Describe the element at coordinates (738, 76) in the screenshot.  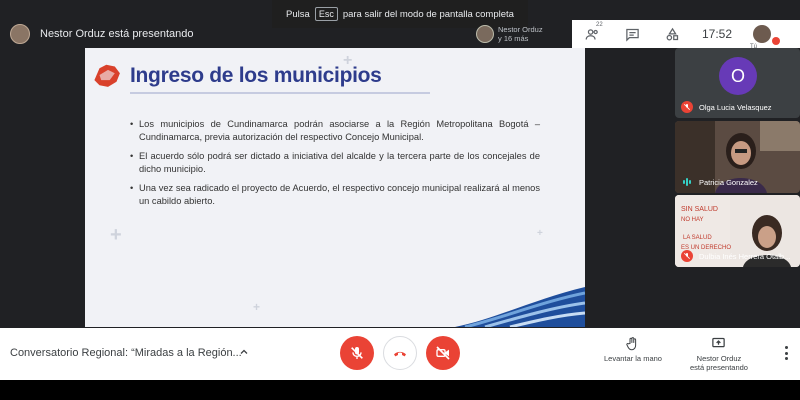
I see `participant-avatar: O` at that location.